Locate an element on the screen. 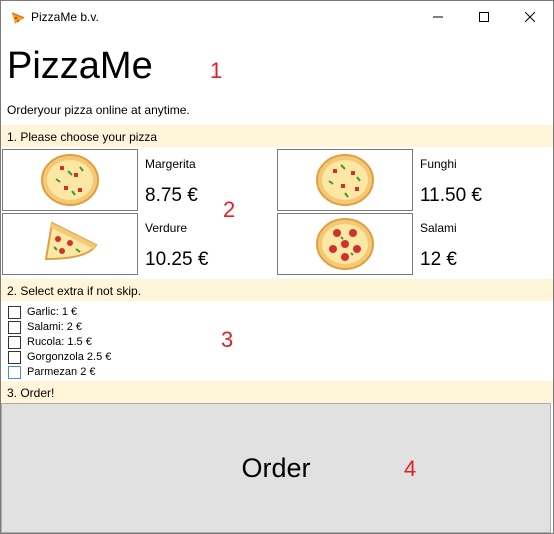 This screenshot has width=554, height=534. pizza-app-icon is located at coordinates (18, 18).